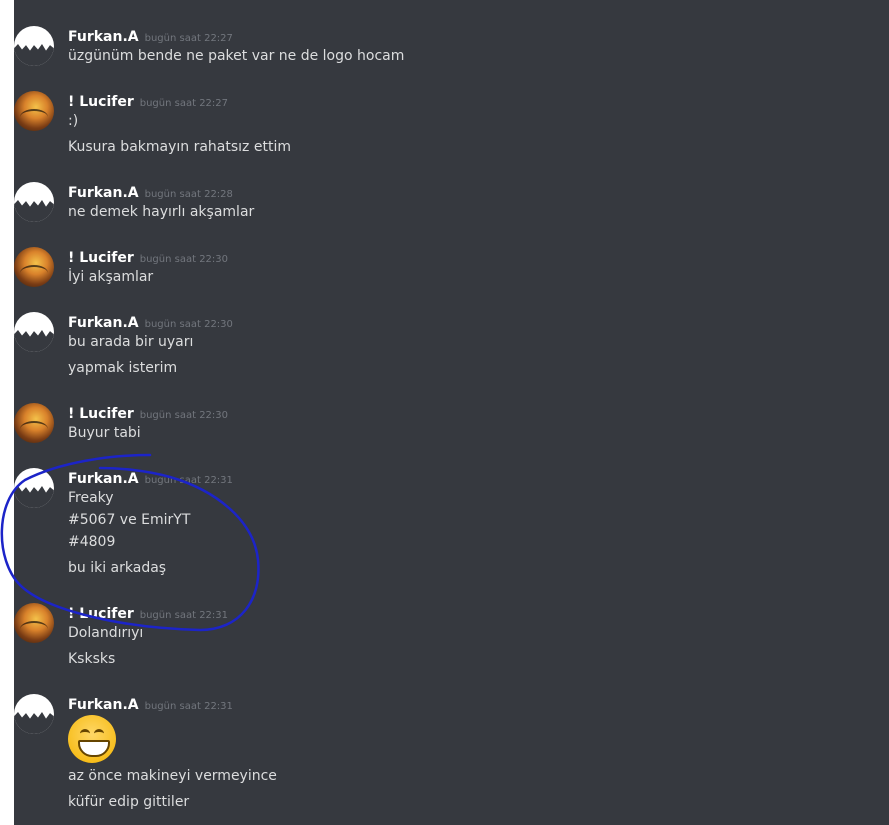 Image resolution: width=889 pixels, height=825 pixels. What do you see at coordinates (92, 739) in the screenshot?
I see `grinning-face-emoji-icon` at bounding box center [92, 739].